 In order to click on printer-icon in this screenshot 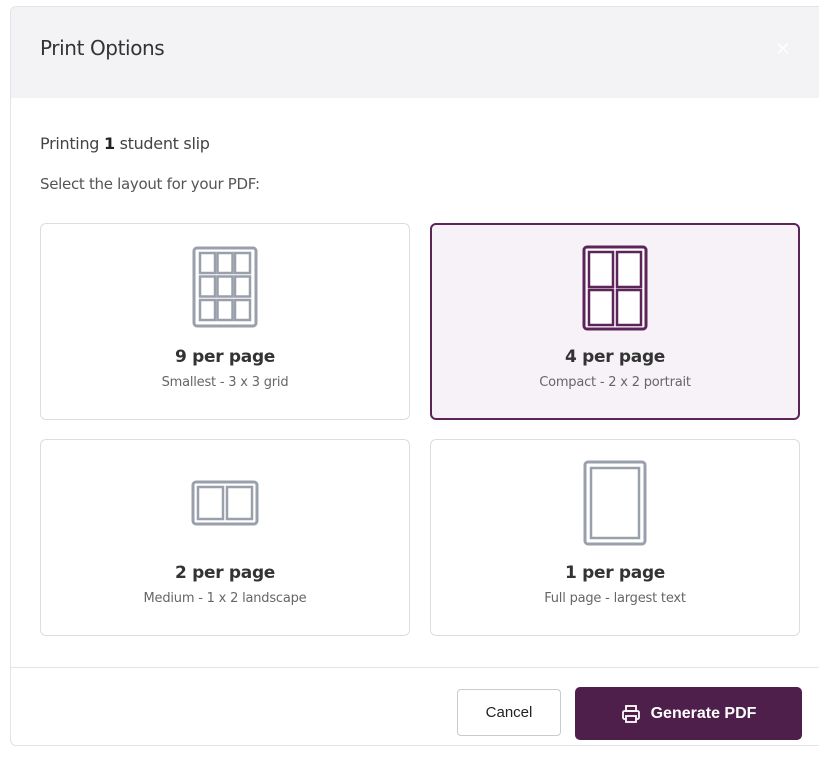, I will do `click(630, 713)`.